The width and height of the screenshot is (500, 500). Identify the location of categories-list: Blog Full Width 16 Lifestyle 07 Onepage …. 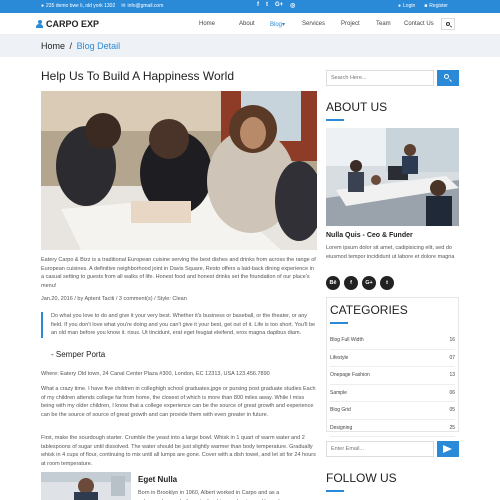
(392, 384).